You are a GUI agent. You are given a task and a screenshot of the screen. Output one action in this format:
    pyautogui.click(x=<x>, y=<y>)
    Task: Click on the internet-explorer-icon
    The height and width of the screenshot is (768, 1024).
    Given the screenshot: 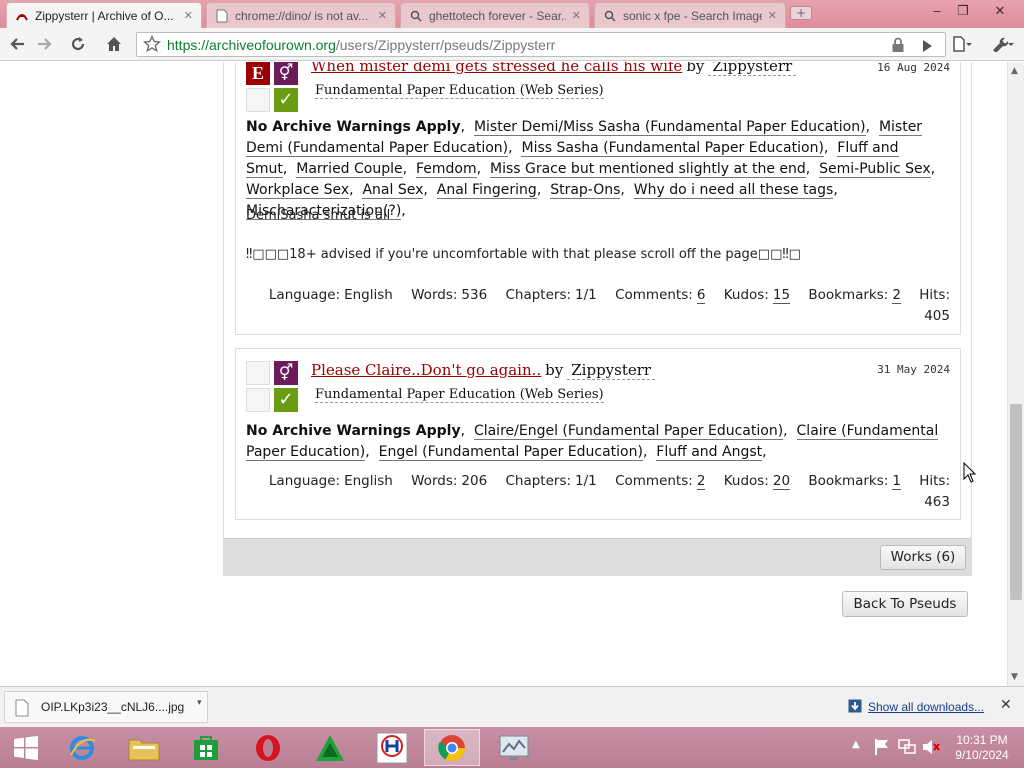 What is the action you would take?
    pyautogui.click(x=82, y=747)
    